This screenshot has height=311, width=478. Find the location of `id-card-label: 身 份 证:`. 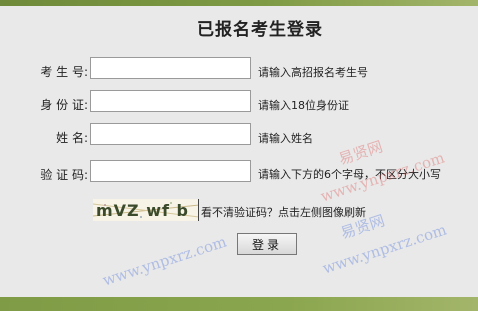

id-card-label: 身 份 证: is located at coordinates (64, 105).